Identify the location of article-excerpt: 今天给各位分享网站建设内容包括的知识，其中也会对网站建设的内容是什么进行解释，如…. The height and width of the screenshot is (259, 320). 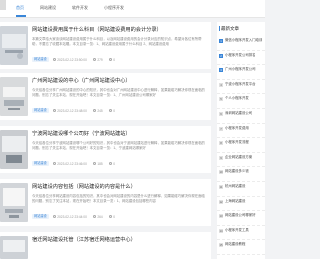
(118, 198).